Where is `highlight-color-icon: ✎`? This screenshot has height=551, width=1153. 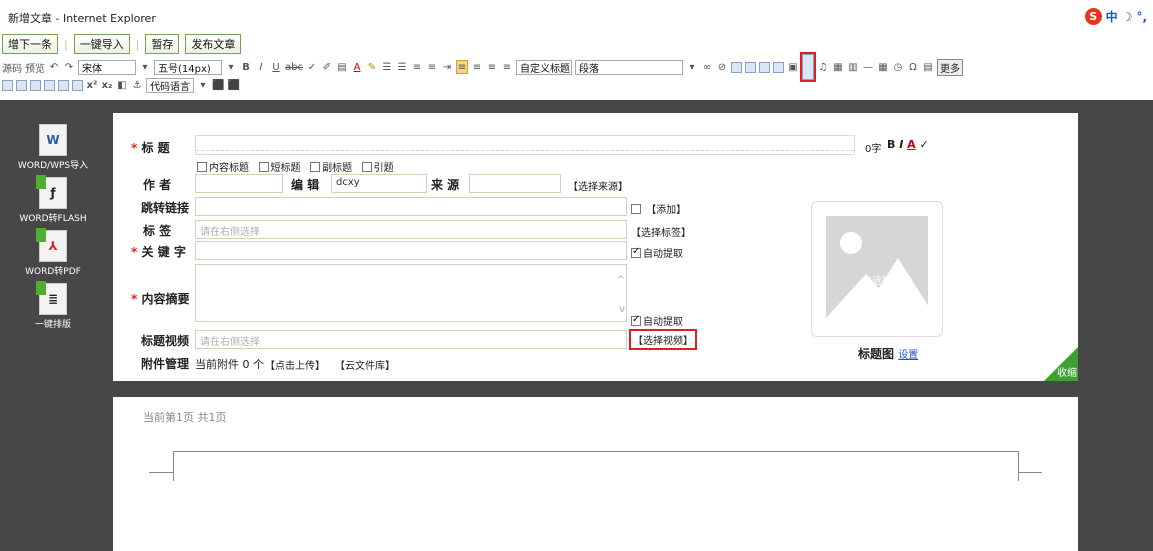
highlight-color-icon: ✎ is located at coordinates (372, 67).